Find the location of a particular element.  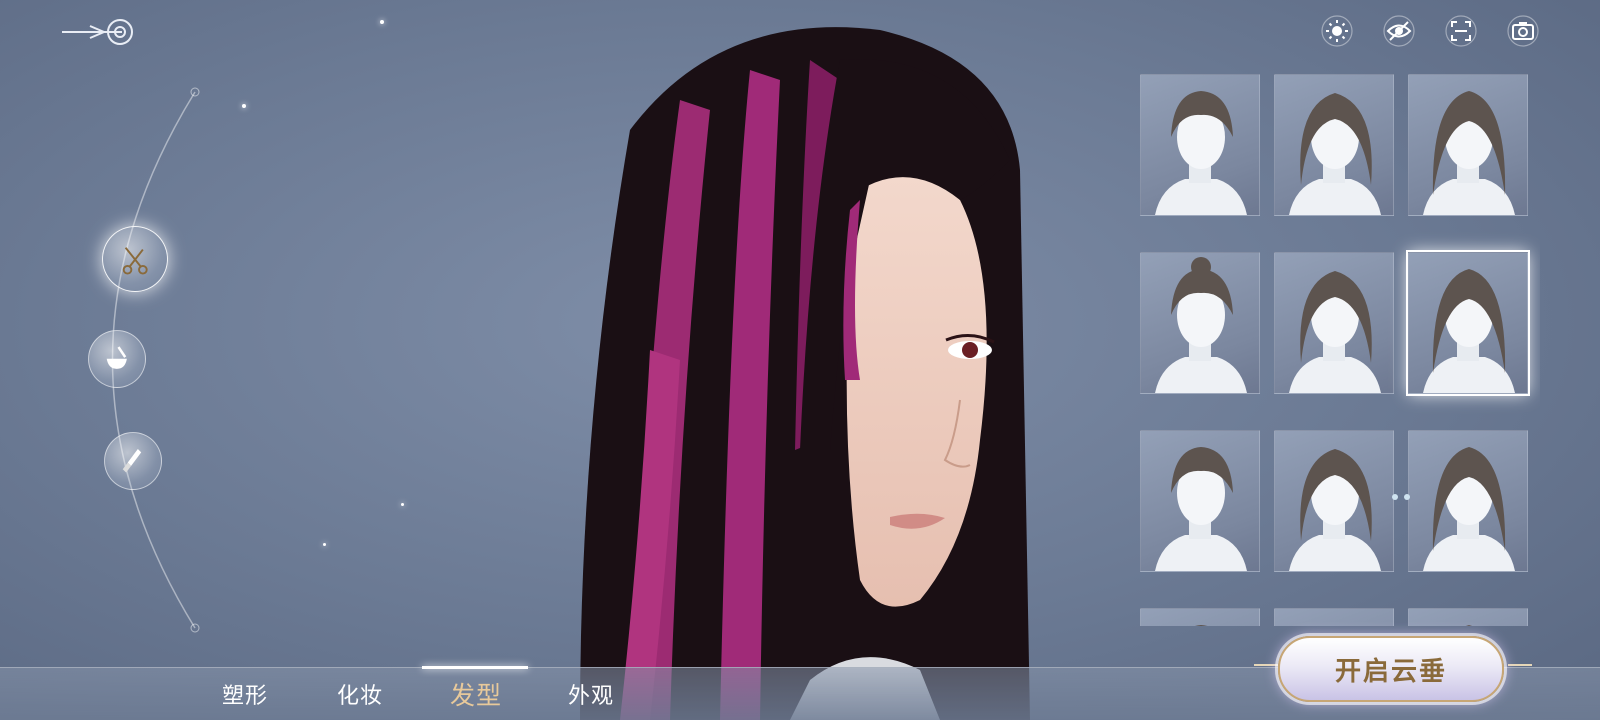

dye-bowl-icon is located at coordinates (117, 358).